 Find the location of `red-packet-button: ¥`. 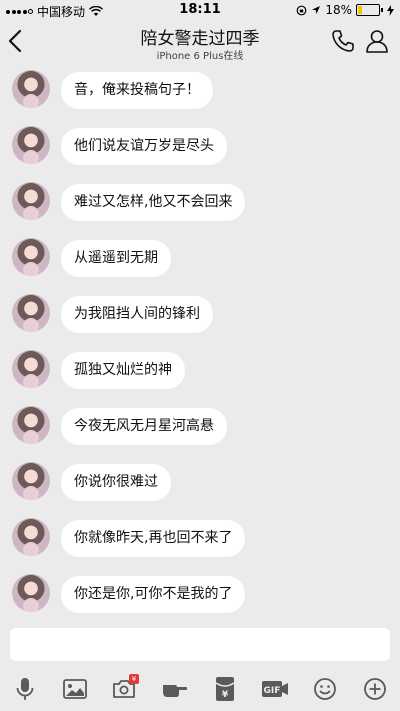

red-packet-button: ¥ is located at coordinates (225, 689).